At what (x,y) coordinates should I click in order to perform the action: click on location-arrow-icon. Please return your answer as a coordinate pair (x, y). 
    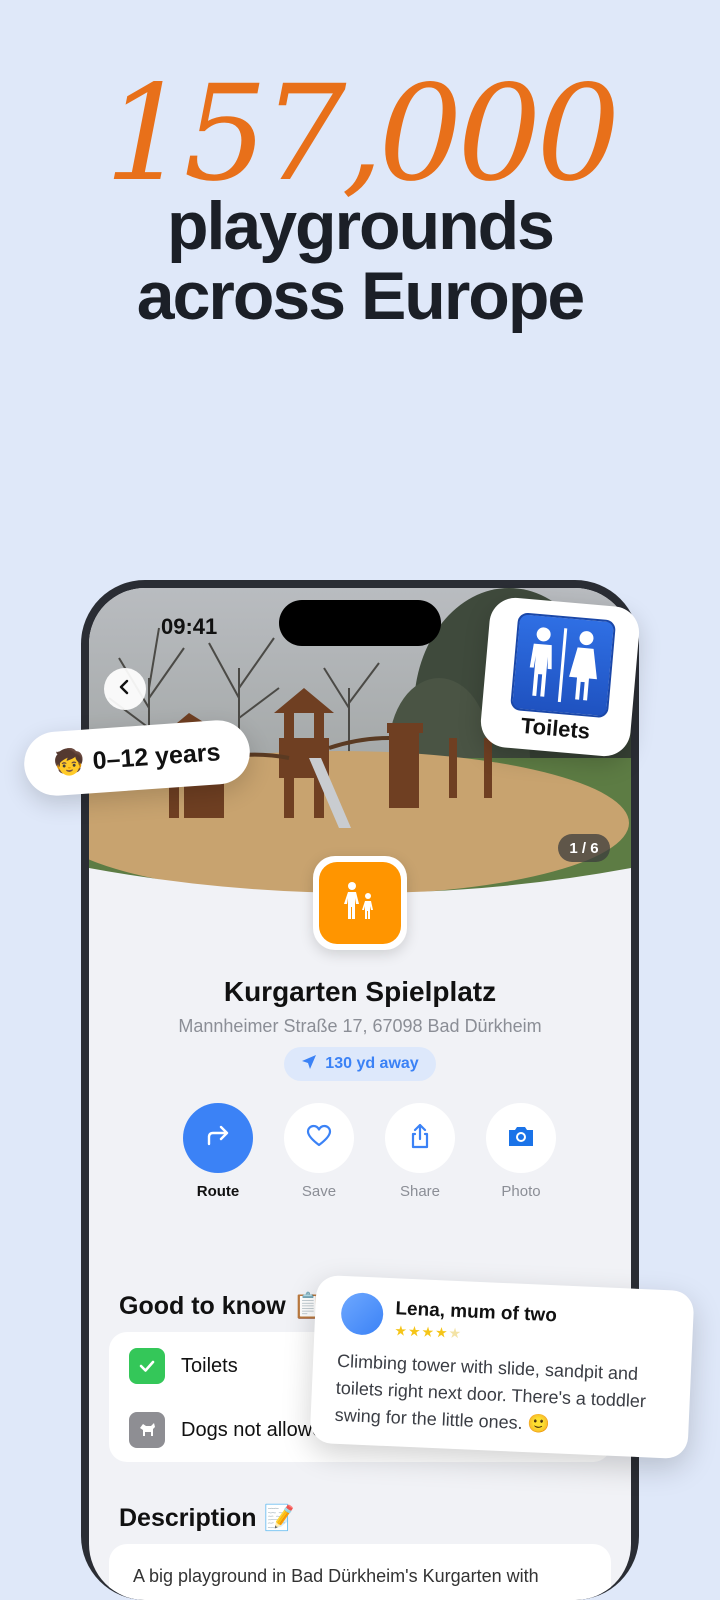
    Looking at the image, I should click on (309, 1064).